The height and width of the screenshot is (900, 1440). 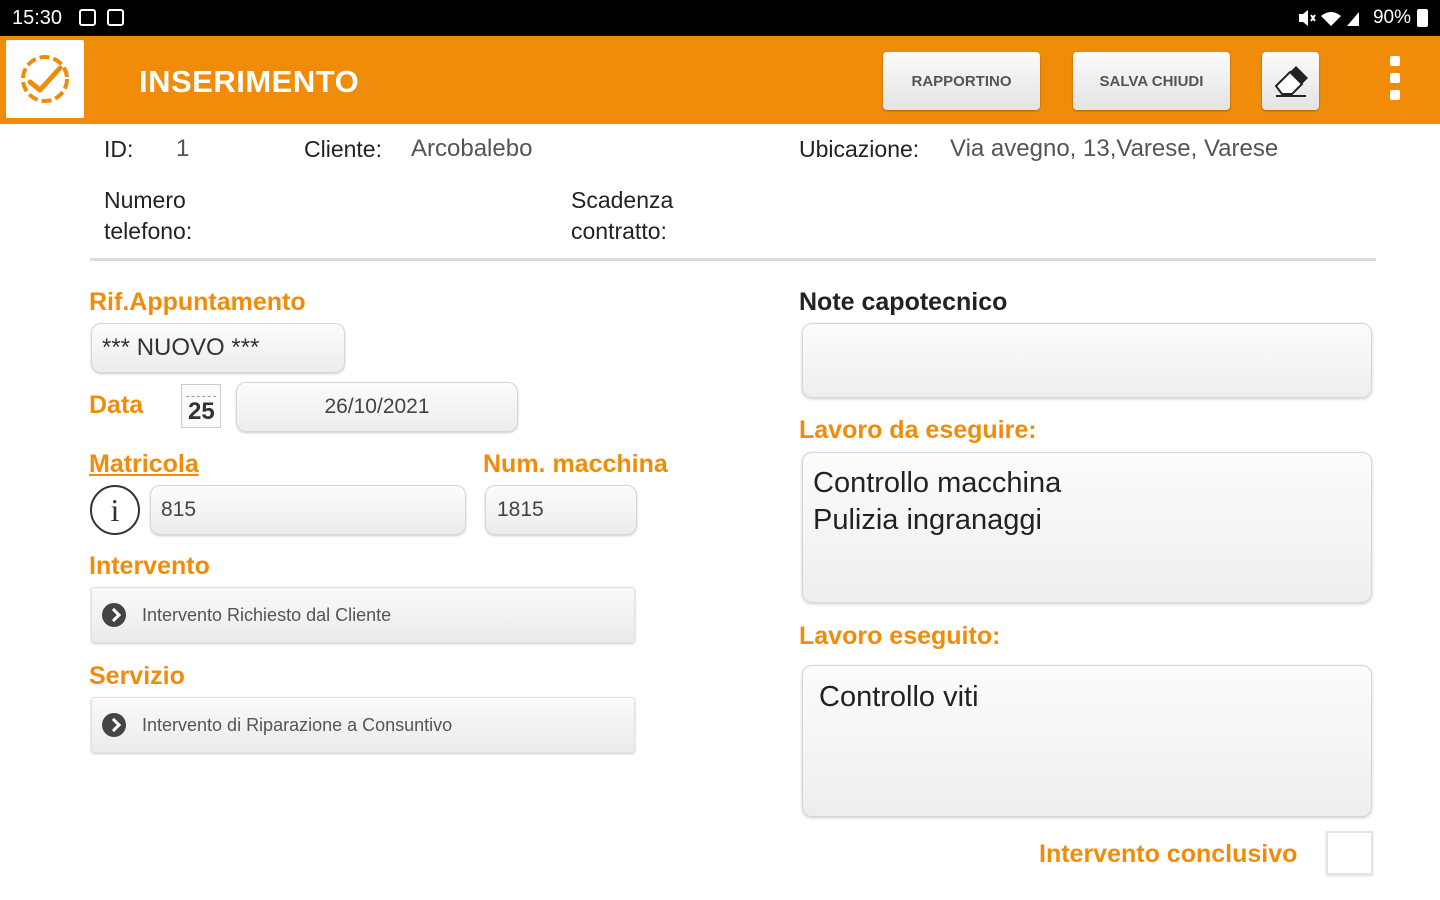 I want to click on scadenza-label-line2: contratto:, so click(x=619, y=231).